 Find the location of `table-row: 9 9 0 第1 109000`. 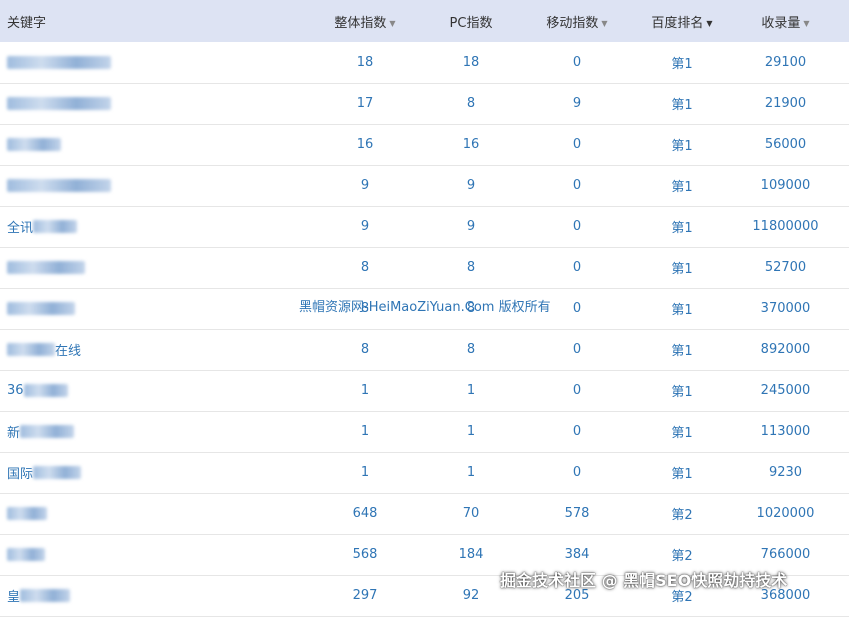

table-row: 9 9 0 第1 109000 is located at coordinates (424, 185).